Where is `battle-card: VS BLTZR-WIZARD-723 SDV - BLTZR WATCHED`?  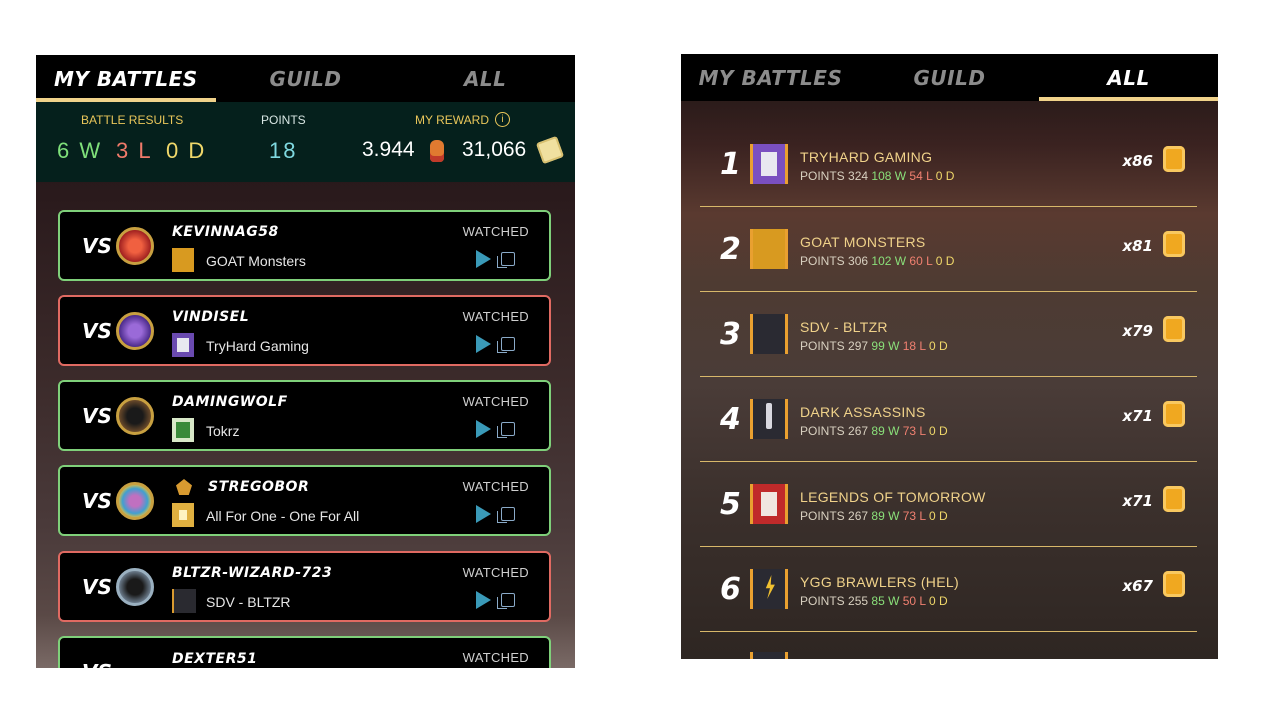 battle-card: VS BLTZR-WIZARD-723 SDV - BLTZR WATCHED is located at coordinates (304, 586).